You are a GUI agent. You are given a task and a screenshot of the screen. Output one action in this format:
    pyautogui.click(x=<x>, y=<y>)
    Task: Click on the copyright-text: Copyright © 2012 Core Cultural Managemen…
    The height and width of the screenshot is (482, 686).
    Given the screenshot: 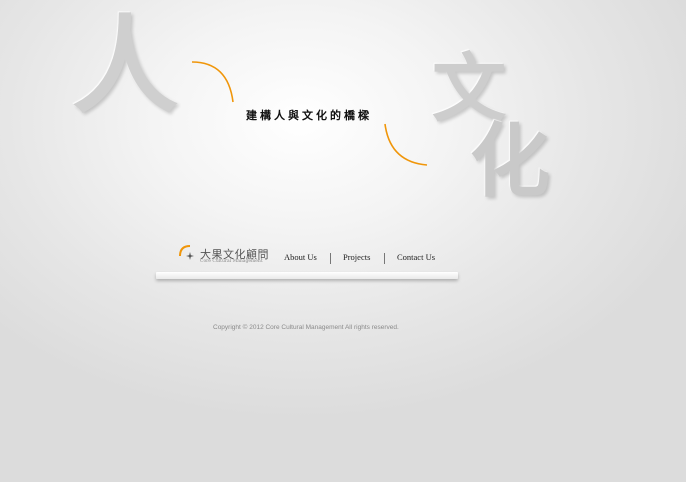 What is the action you would take?
    pyautogui.click(x=306, y=327)
    